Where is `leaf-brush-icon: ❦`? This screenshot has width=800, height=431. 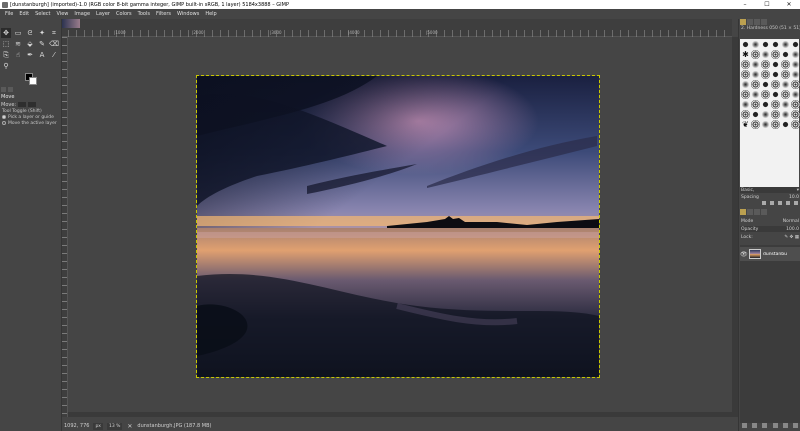 leaf-brush-icon: ❦ is located at coordinates (745, 124).